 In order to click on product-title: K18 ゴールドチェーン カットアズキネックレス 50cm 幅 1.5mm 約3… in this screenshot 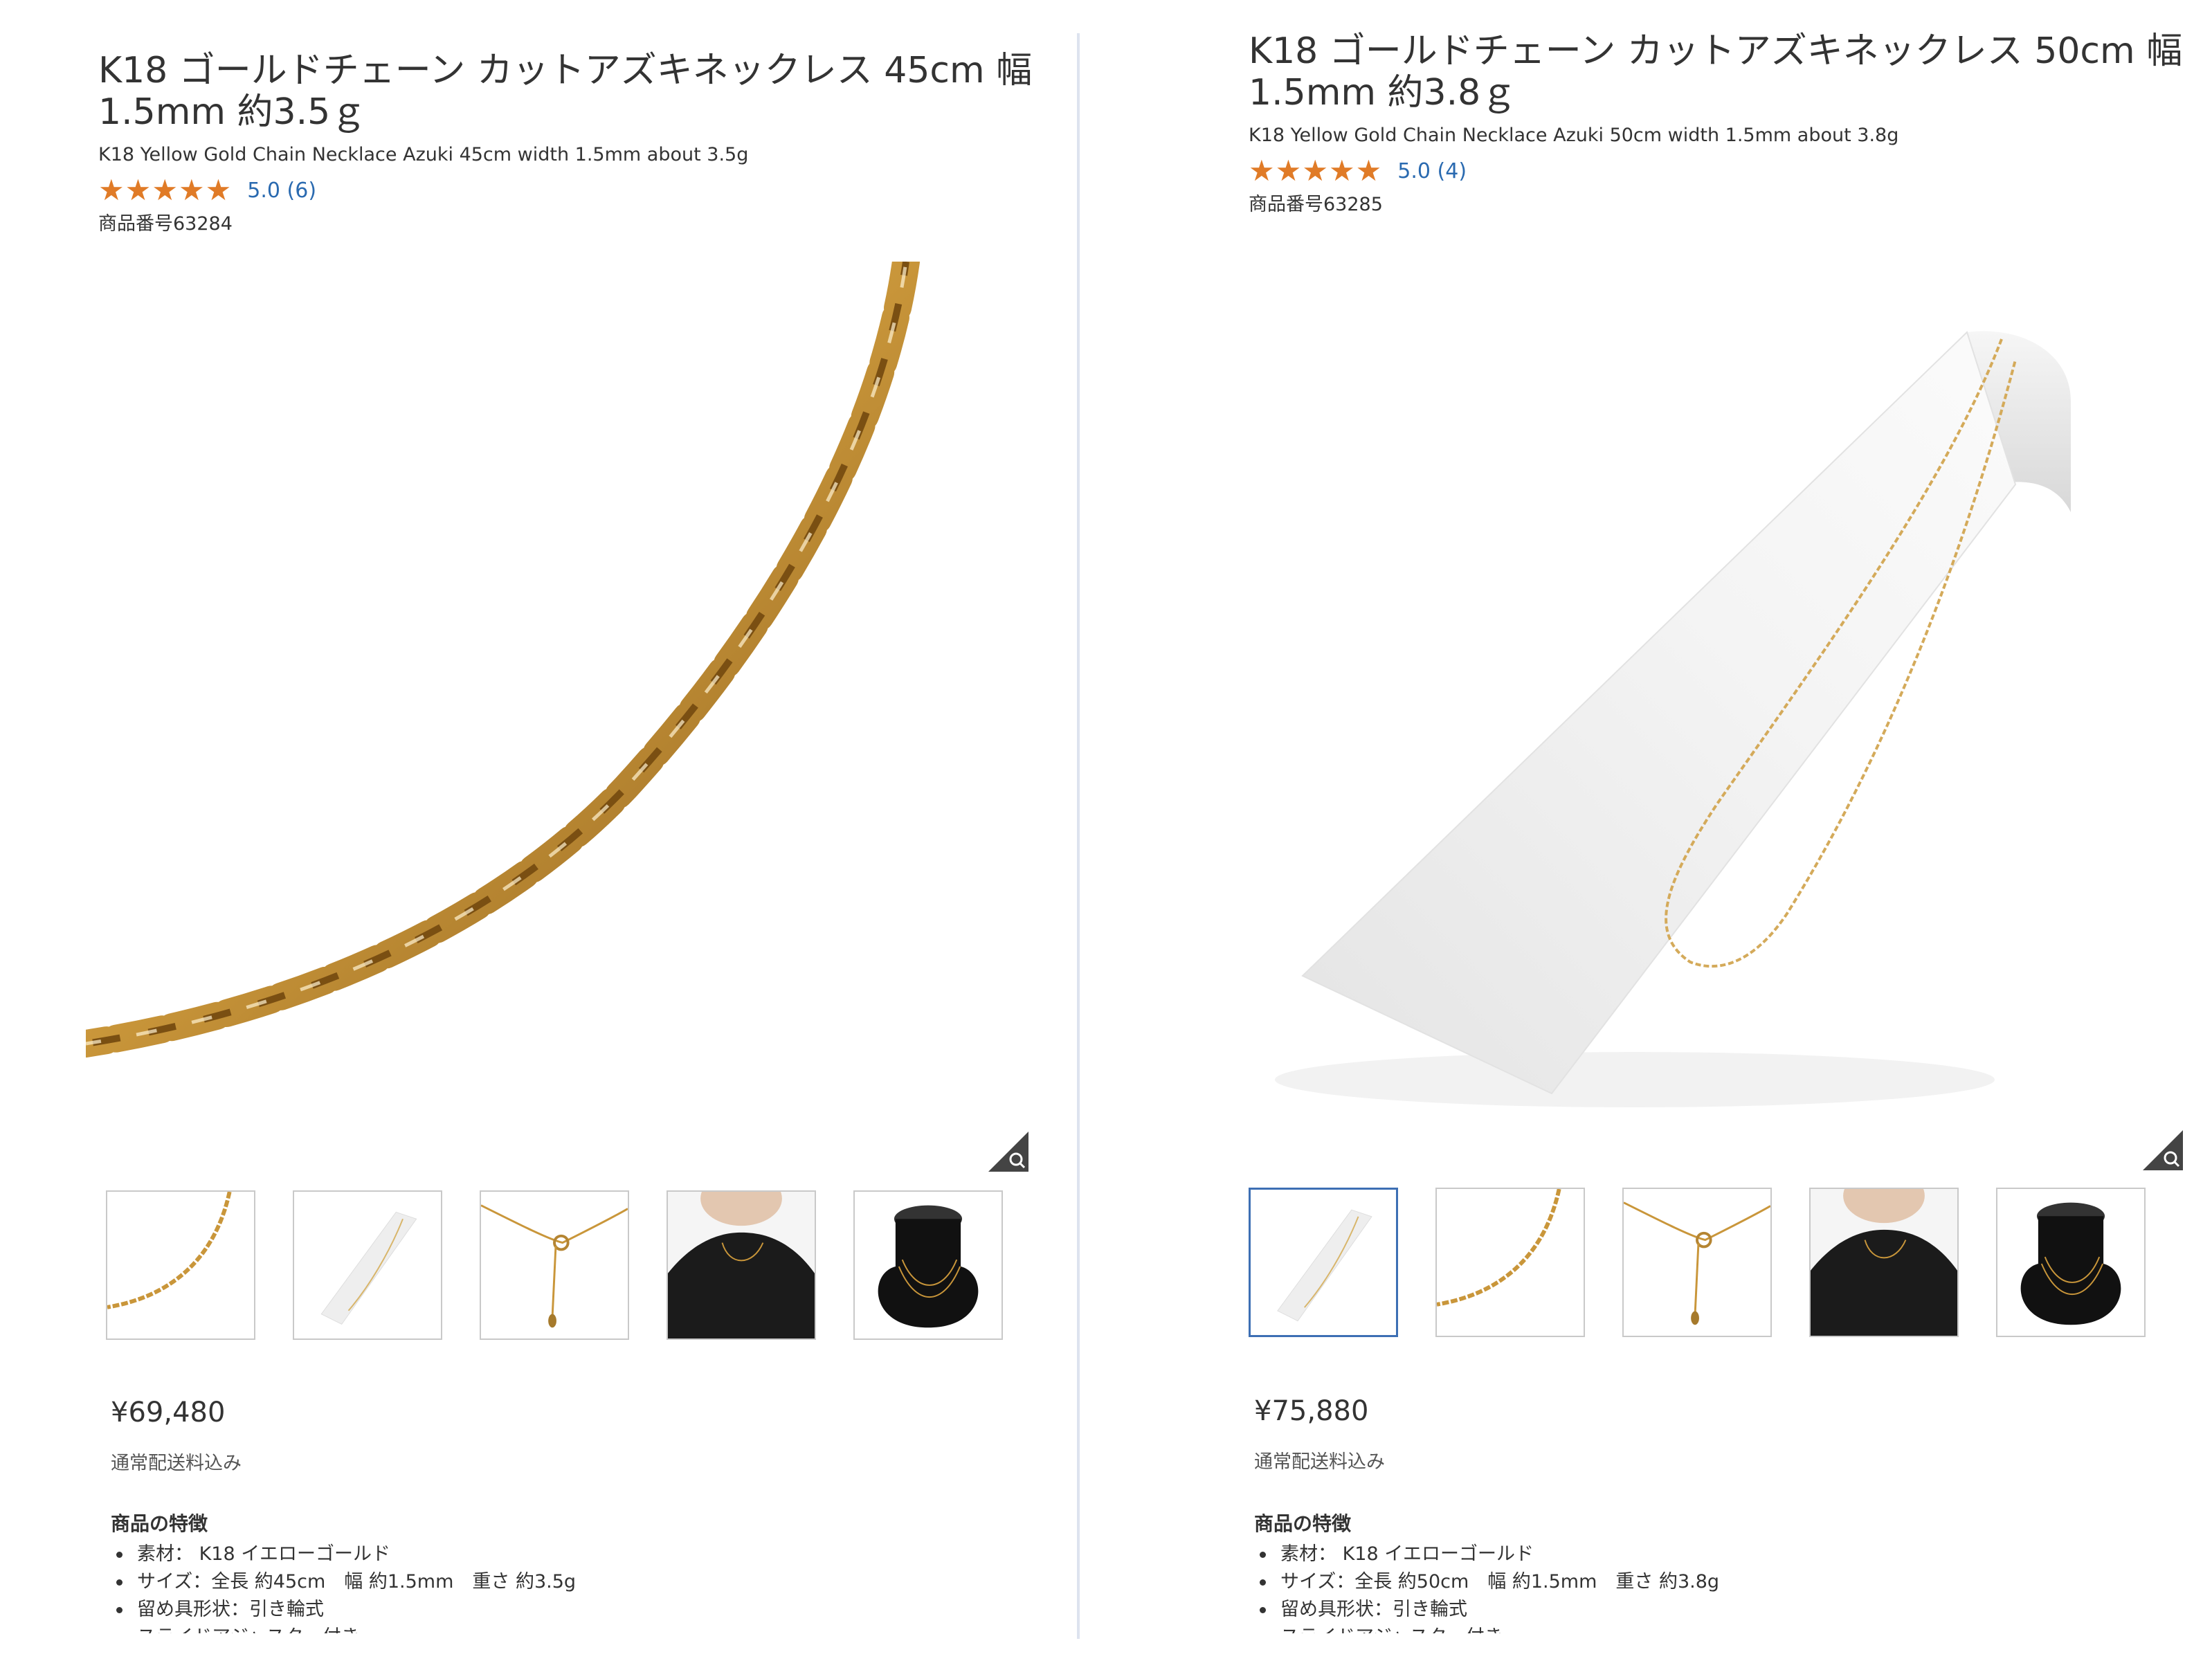, I will do `click(1730, 72)`.